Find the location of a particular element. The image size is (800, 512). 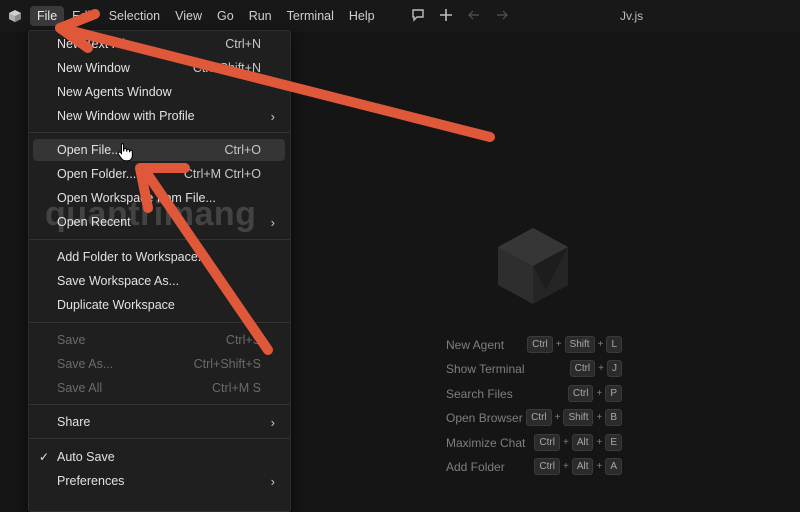

menu-terminal: Terminal is located at coordinates (310, 16).